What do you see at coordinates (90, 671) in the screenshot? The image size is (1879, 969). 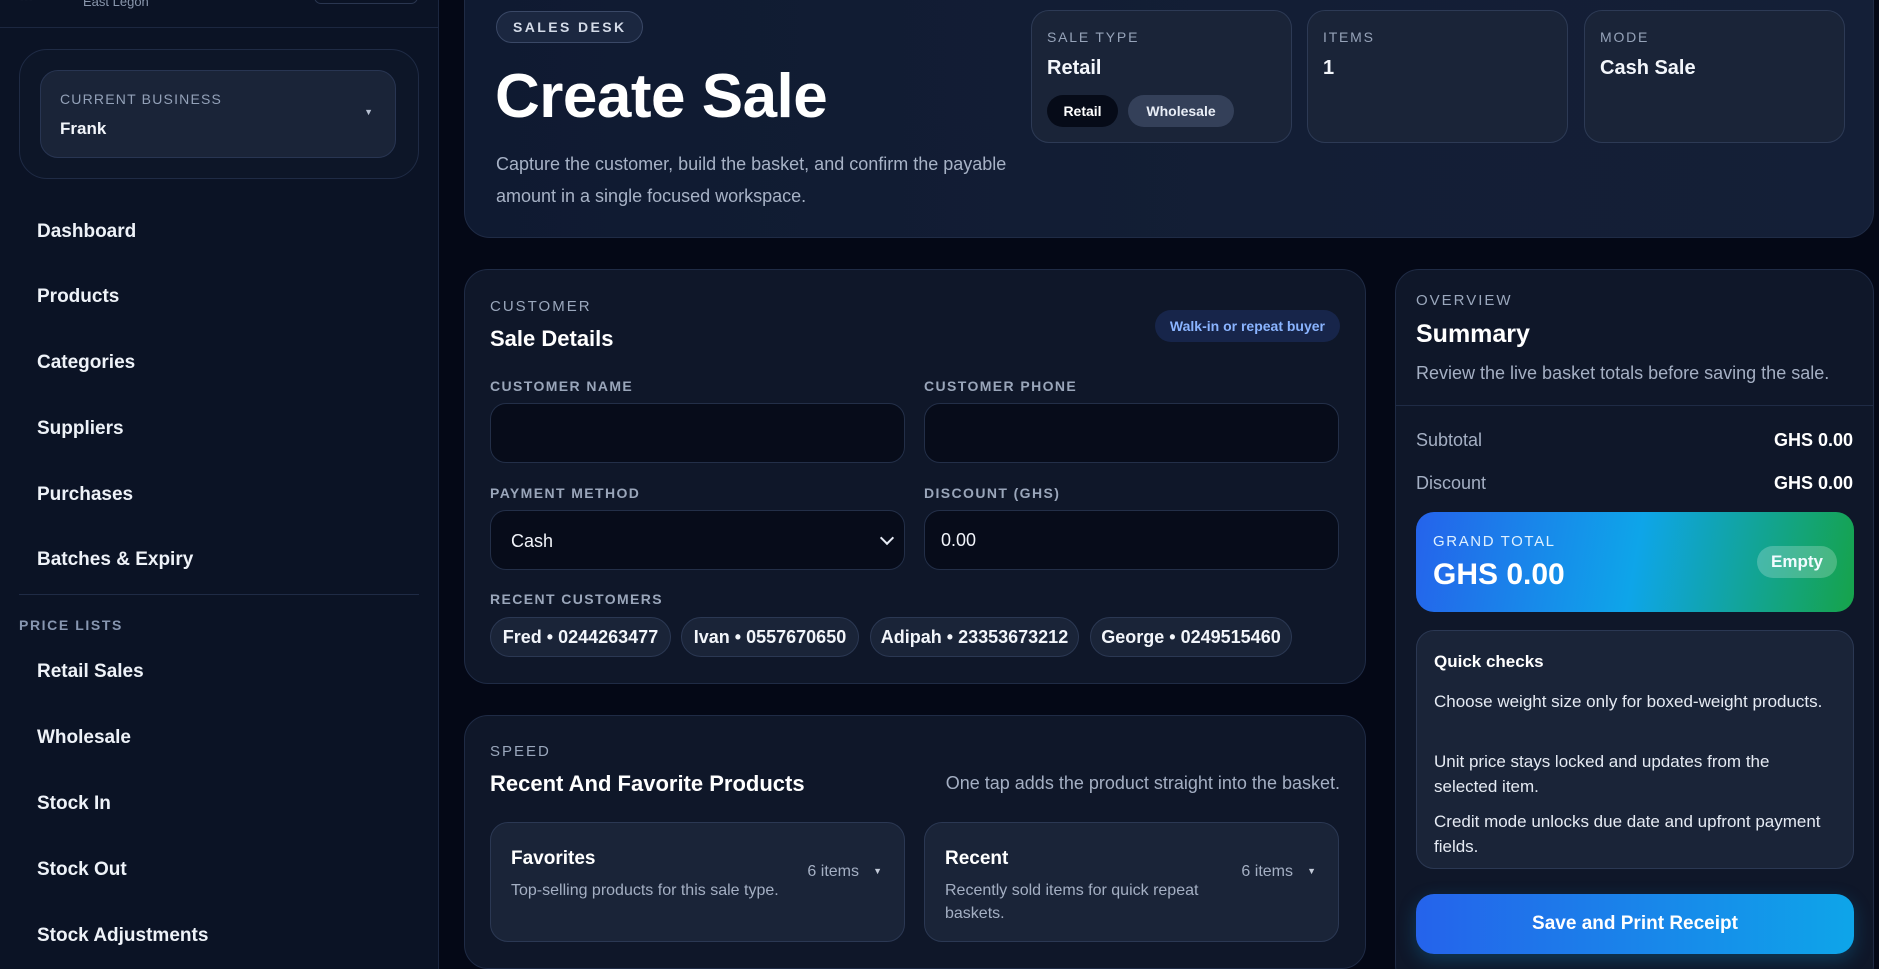 I see `nav-item-label: Retail Sales` at bounding box center [90, 671].